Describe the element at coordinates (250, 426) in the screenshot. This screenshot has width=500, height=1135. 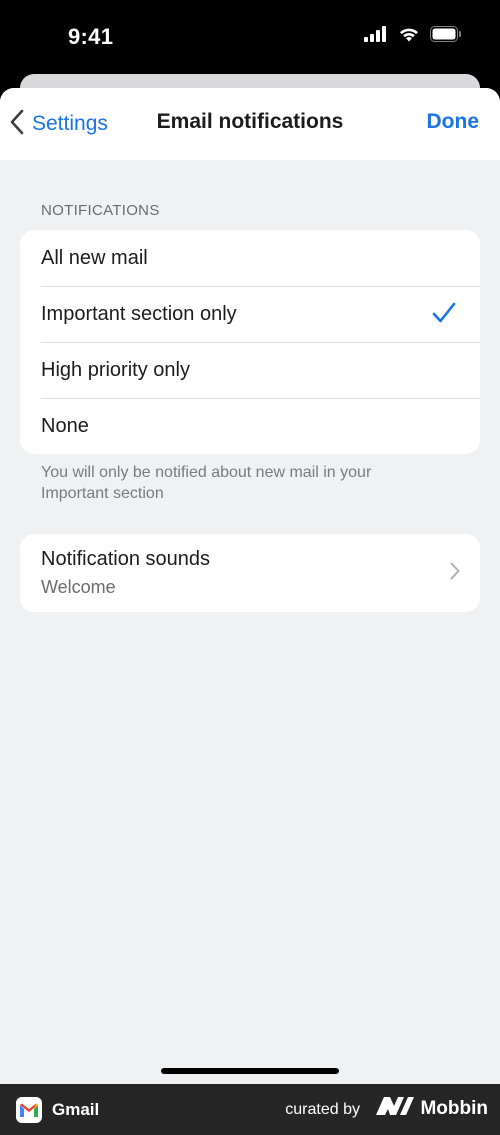
I see `option-none: None` at that location.